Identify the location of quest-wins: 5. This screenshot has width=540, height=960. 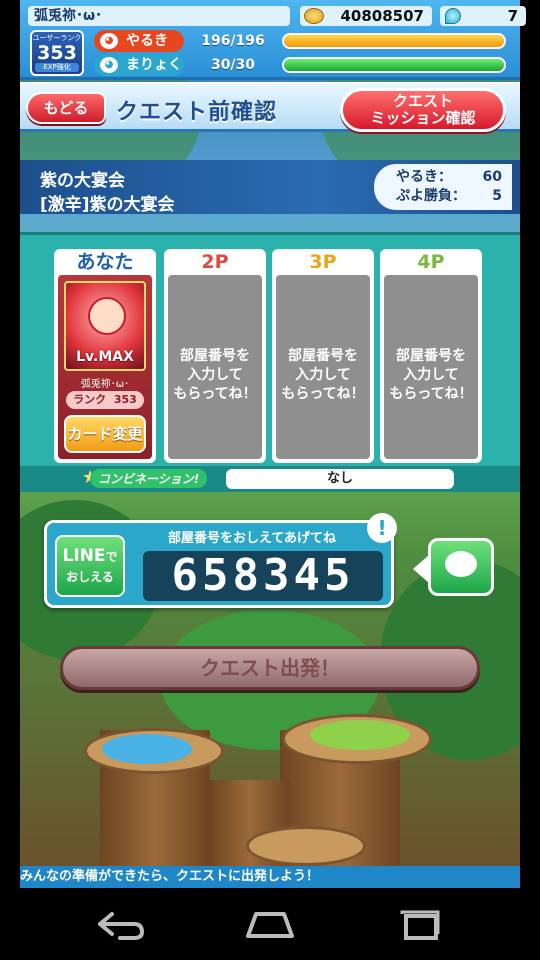
(497, 196).